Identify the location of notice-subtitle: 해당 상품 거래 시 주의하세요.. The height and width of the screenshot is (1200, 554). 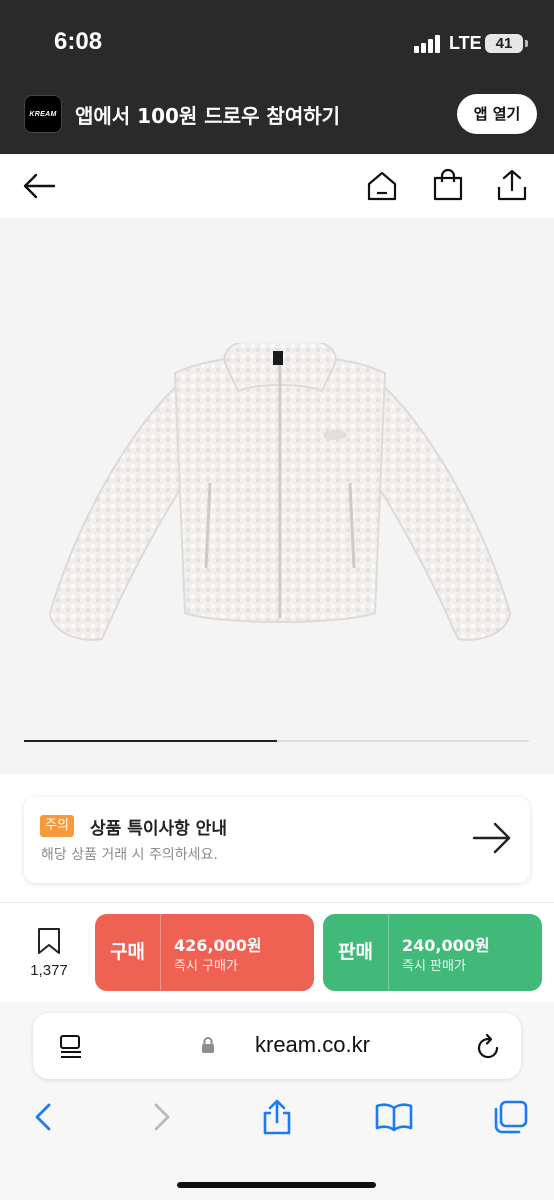
(129, 855).